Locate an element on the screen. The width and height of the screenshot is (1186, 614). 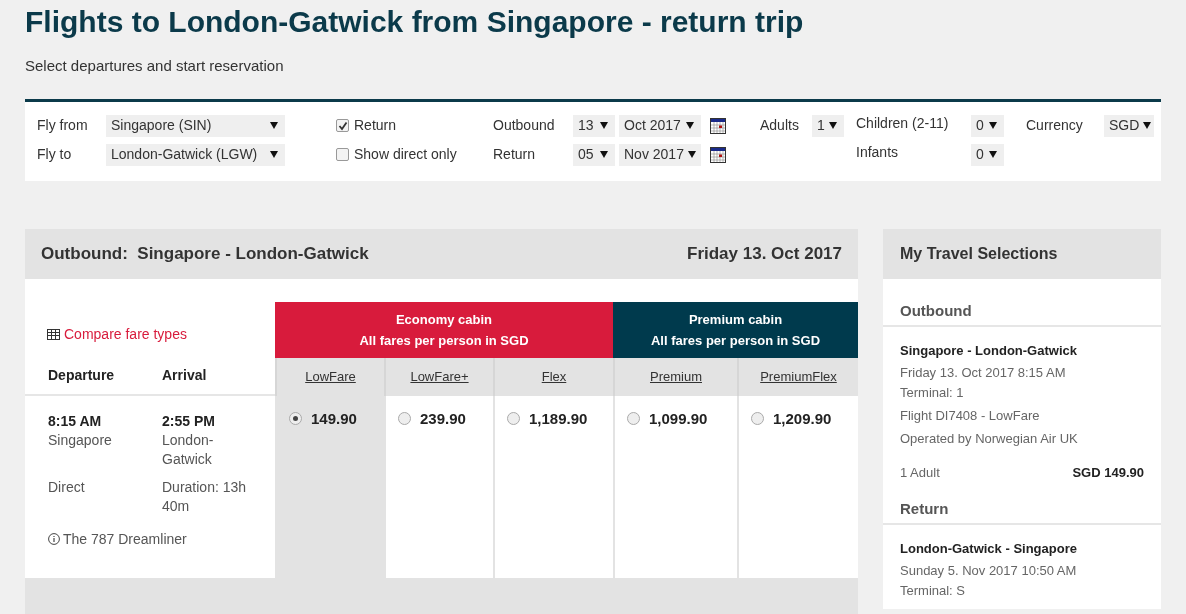
month-select: Nov 2017 is located at coordinates (660, 154).